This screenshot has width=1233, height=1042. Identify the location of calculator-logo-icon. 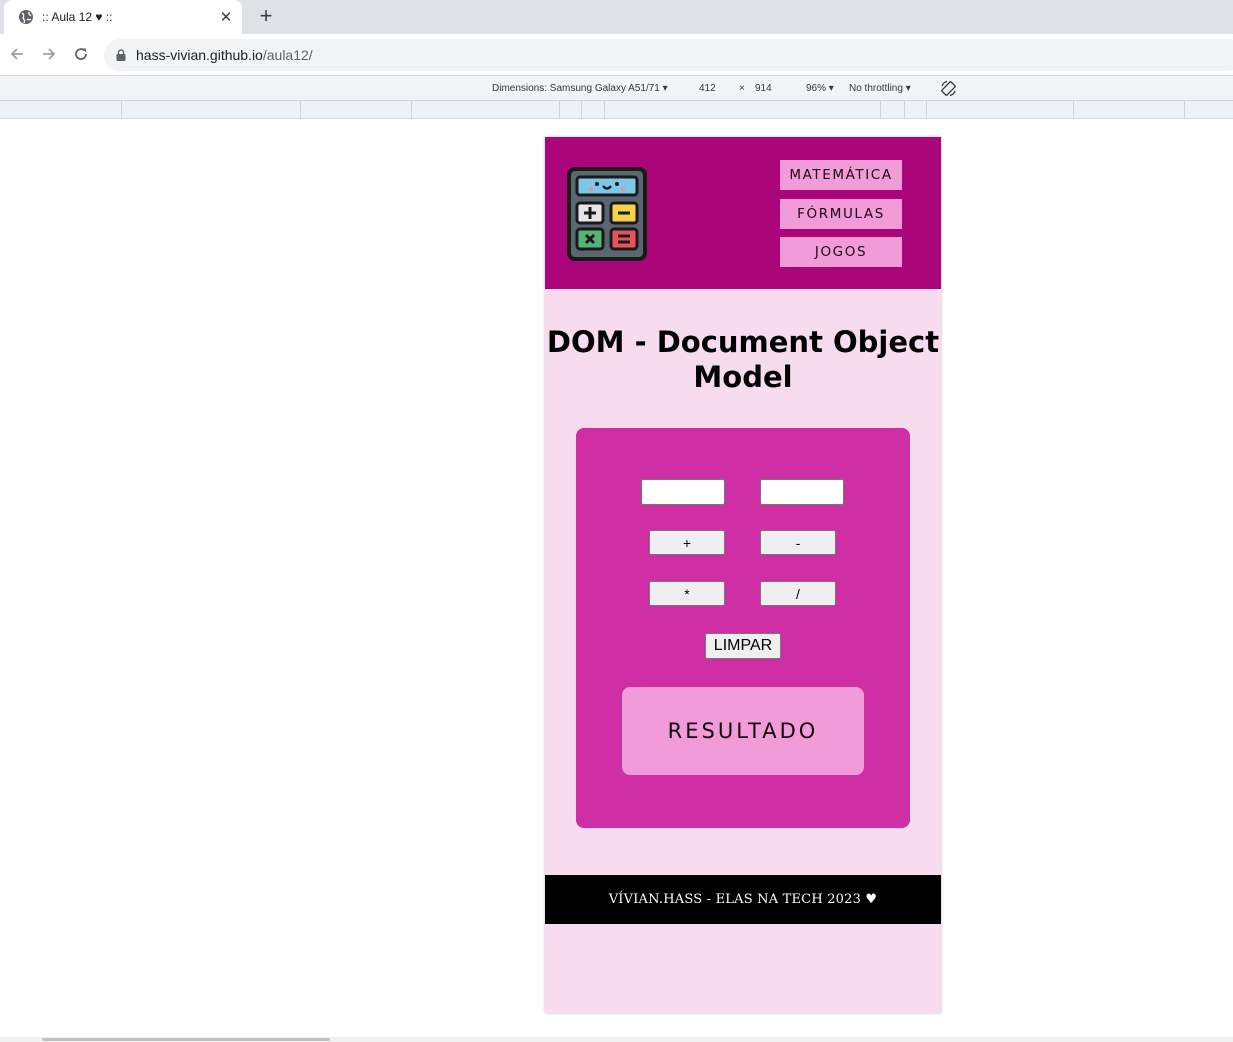
(607, 214).